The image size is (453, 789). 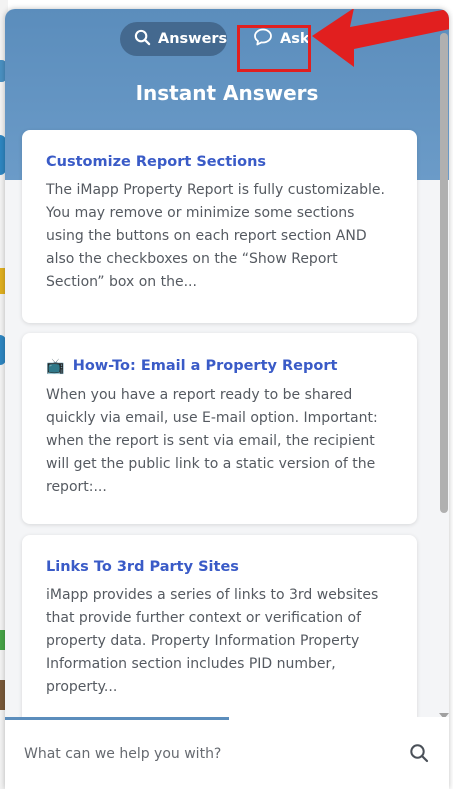 What do you see at coordinates (444, 273) in the screenshot?
I see `scrollbar-thumb` at bounding box center [444, 273].